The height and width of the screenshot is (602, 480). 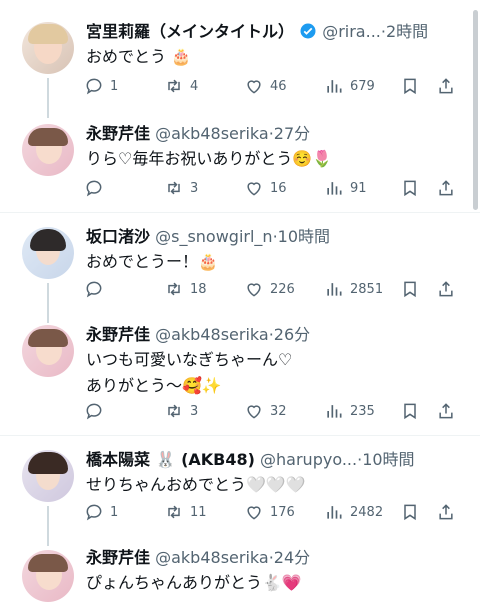 I want to click on handle: @s_snowgirl_n, so click(x=213, y=236).